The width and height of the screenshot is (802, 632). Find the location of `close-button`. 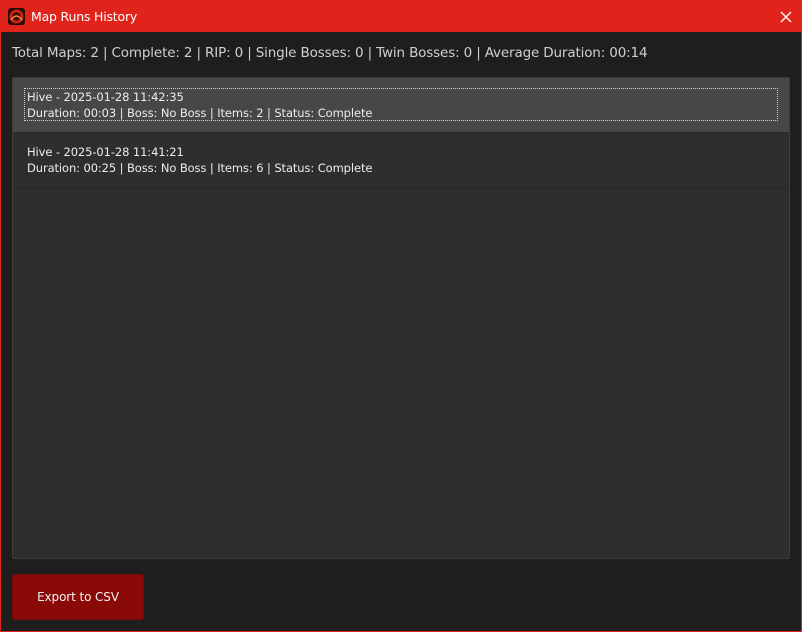

close-button is located at coordinates (786, 16).